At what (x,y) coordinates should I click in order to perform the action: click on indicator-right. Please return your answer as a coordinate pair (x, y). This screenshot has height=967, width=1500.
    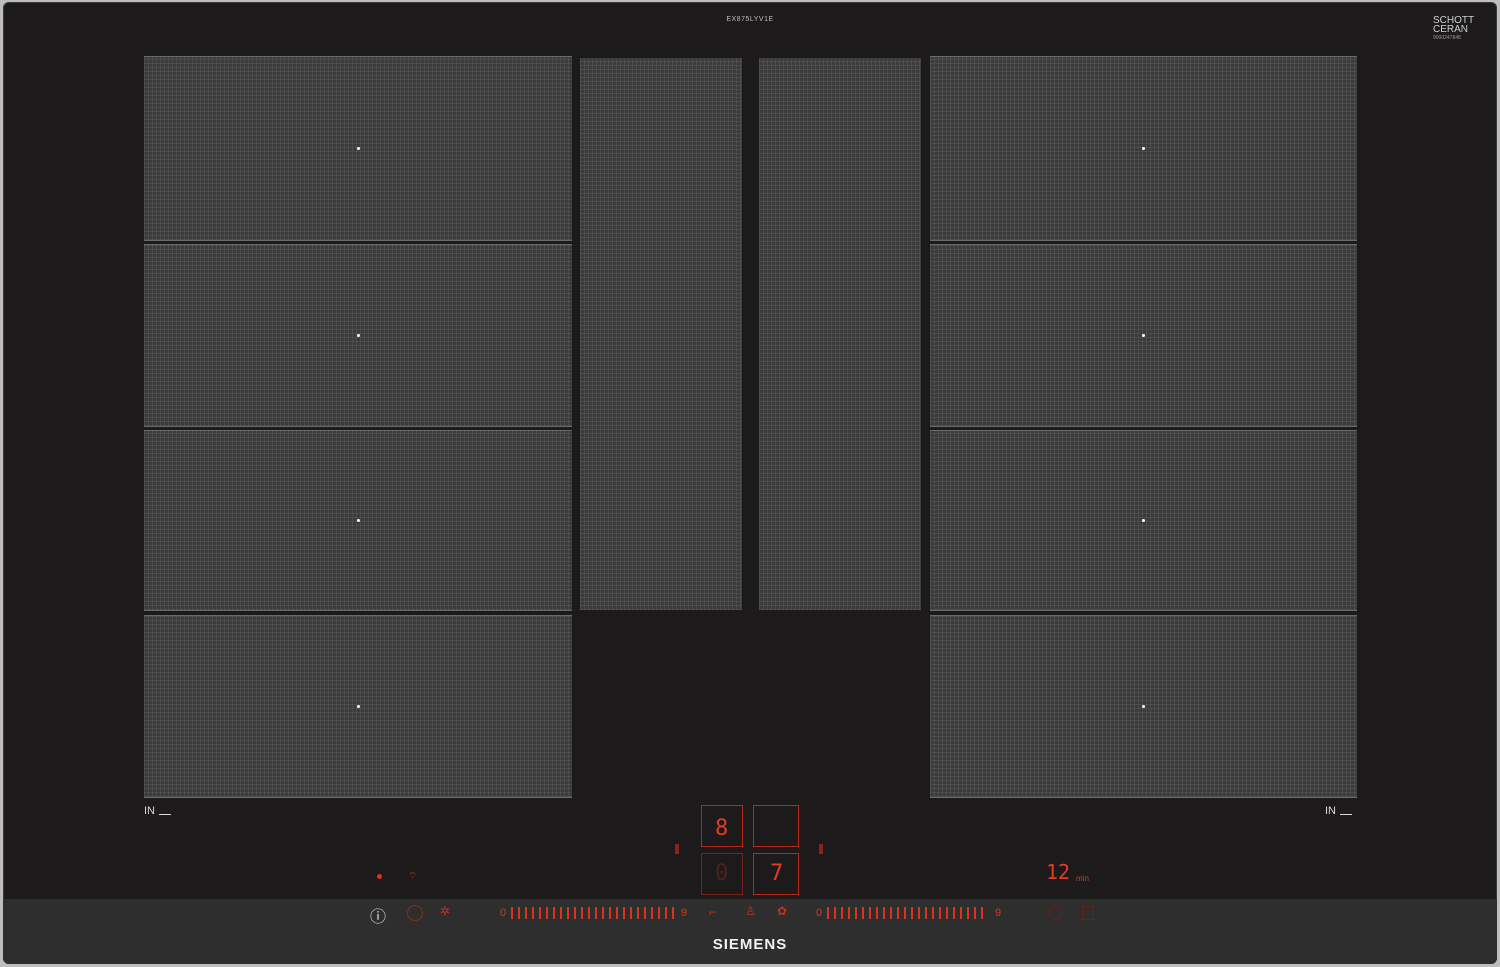
    Looking at the image, I should click on (821, 849).